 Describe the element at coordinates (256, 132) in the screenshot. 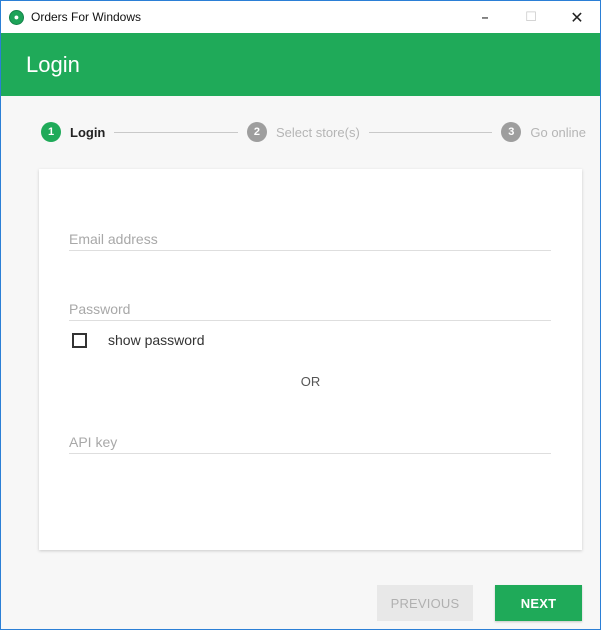

I see `step-number-2: 2` at that location.